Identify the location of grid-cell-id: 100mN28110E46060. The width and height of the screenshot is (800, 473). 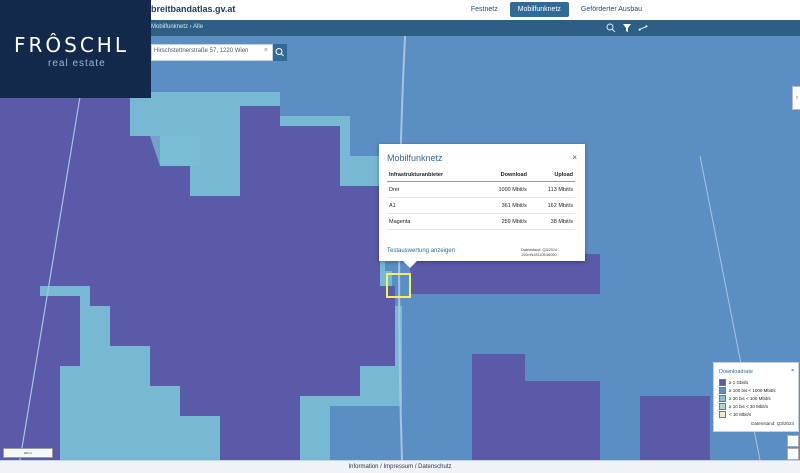
(539, 255).